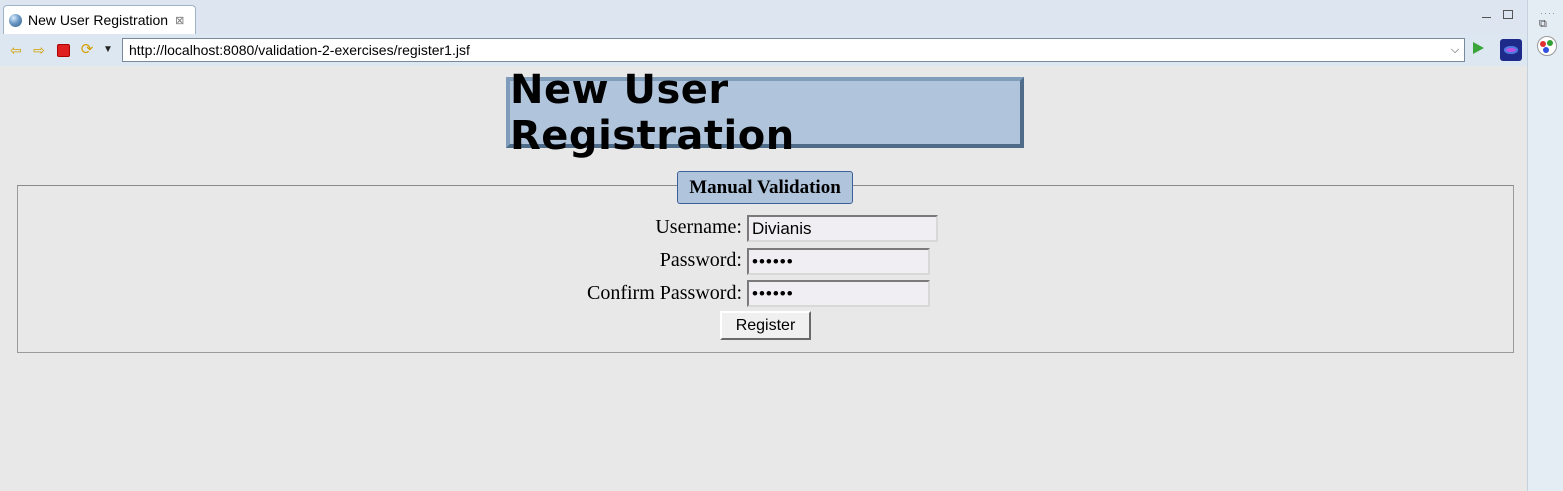 This screenshot has width=1563, height=491. Describe the element at coordinates (765, 325) in the screenshot. I see `register-button: Register` at that location.